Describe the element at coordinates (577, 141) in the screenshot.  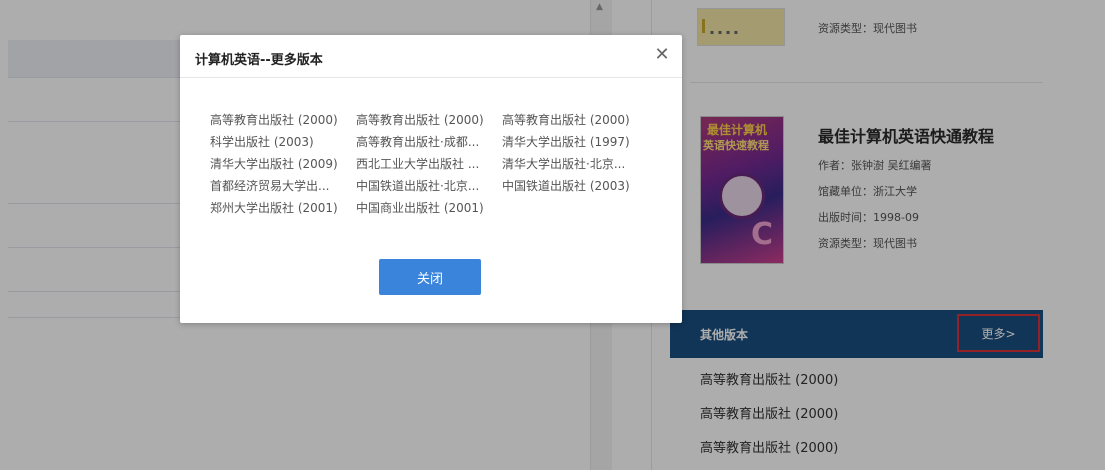
I see `edition-link: 清华大学出版社 (1997)` at that location.